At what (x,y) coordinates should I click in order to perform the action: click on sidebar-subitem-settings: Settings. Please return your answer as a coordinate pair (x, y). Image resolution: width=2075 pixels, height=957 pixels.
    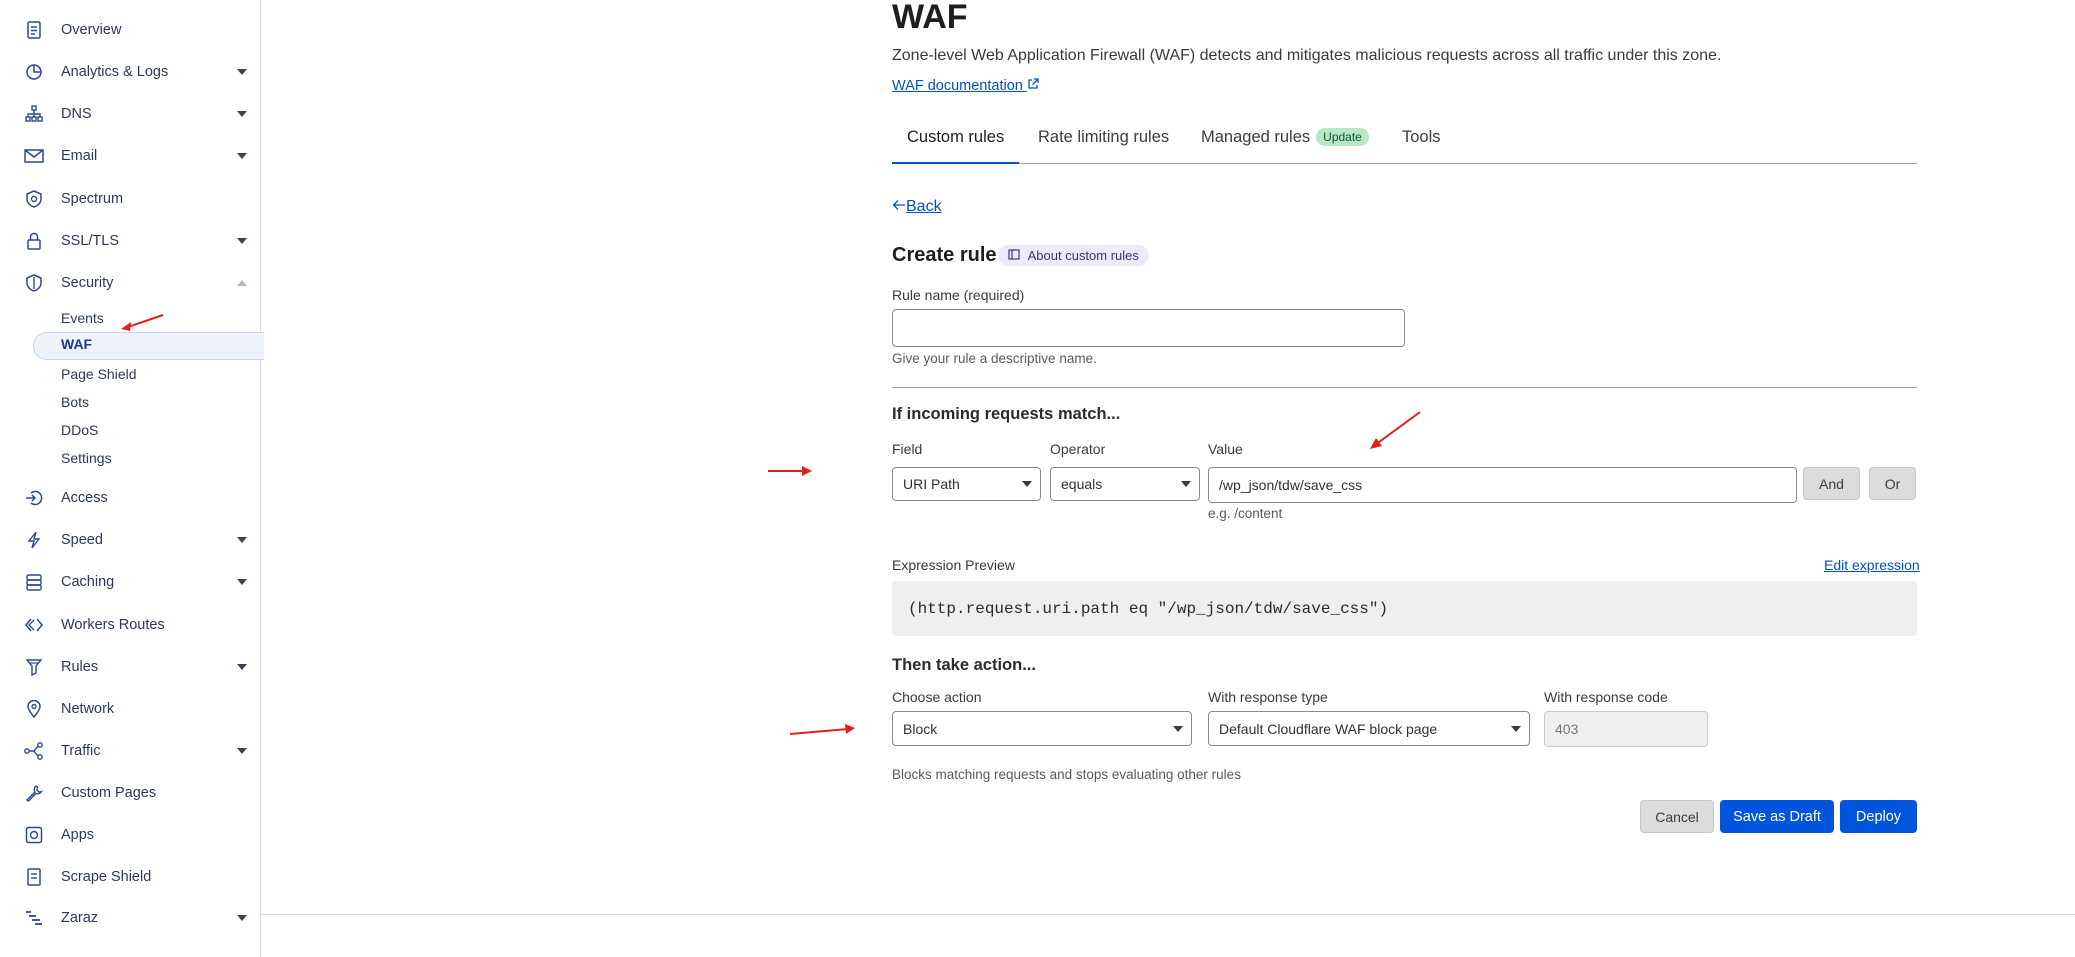
    Looking at the image, I should click on (86, 458).